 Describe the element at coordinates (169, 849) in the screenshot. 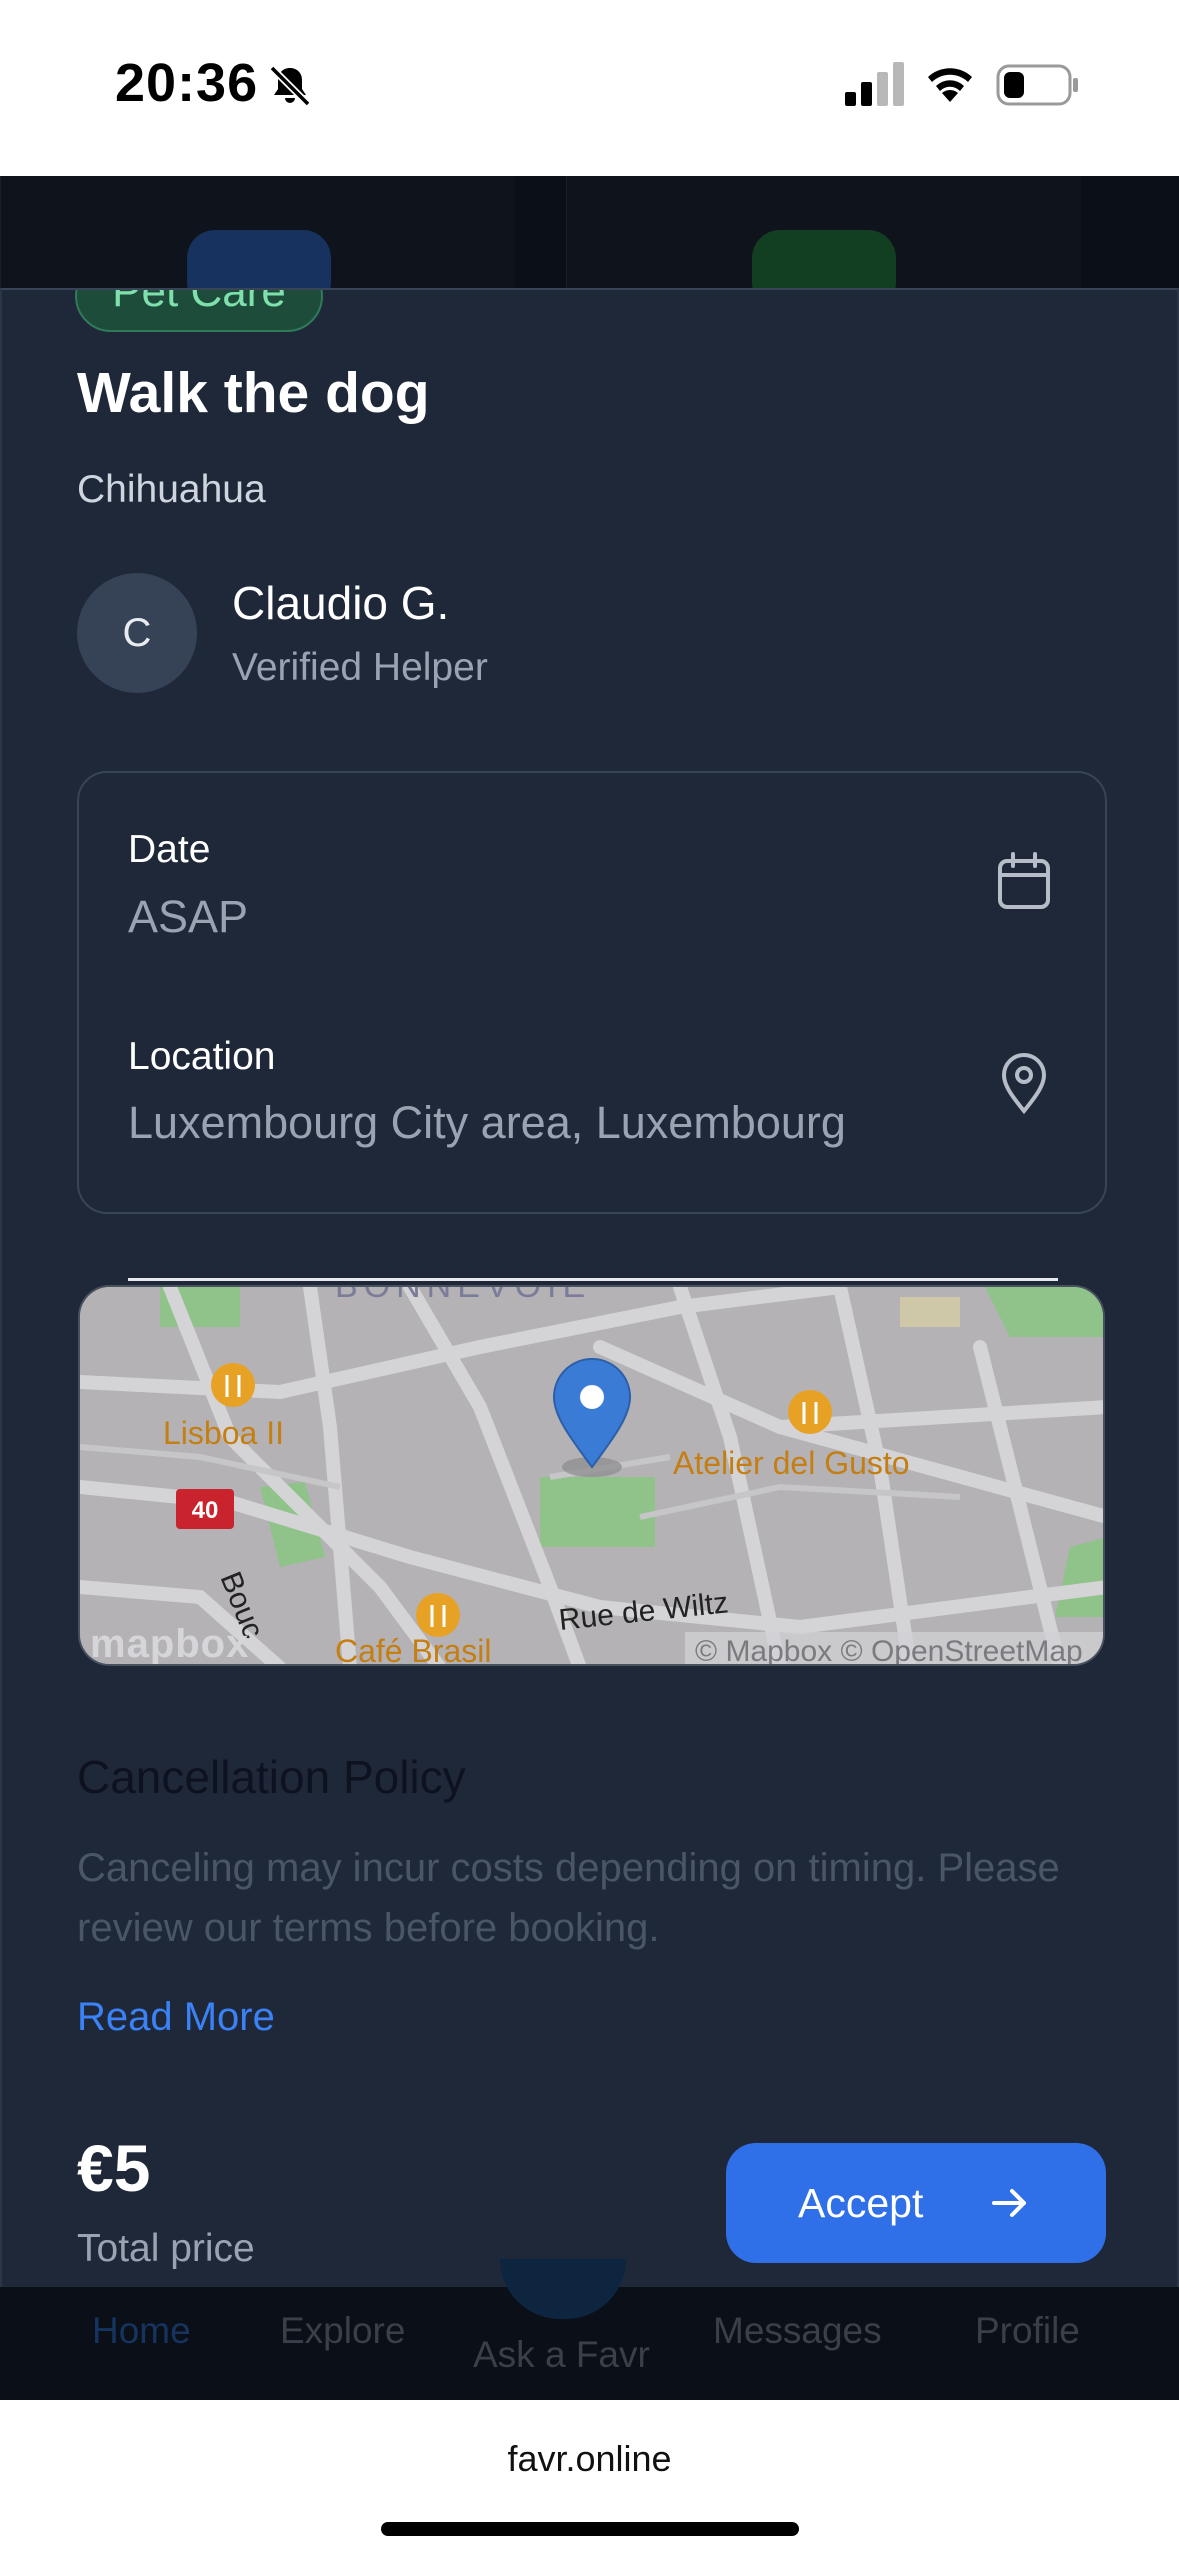

I see `date-label: Date` at that location.